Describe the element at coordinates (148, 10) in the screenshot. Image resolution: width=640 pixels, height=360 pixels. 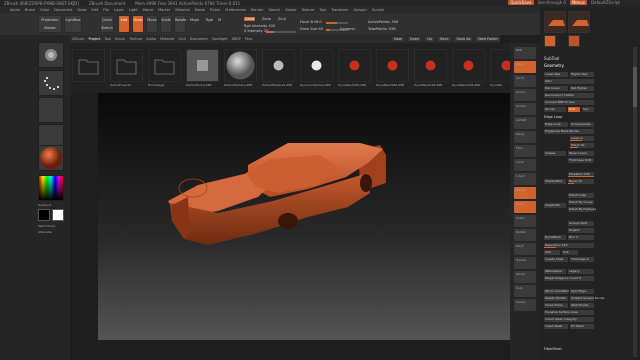
I see `menu-macro: Macro` at that location.